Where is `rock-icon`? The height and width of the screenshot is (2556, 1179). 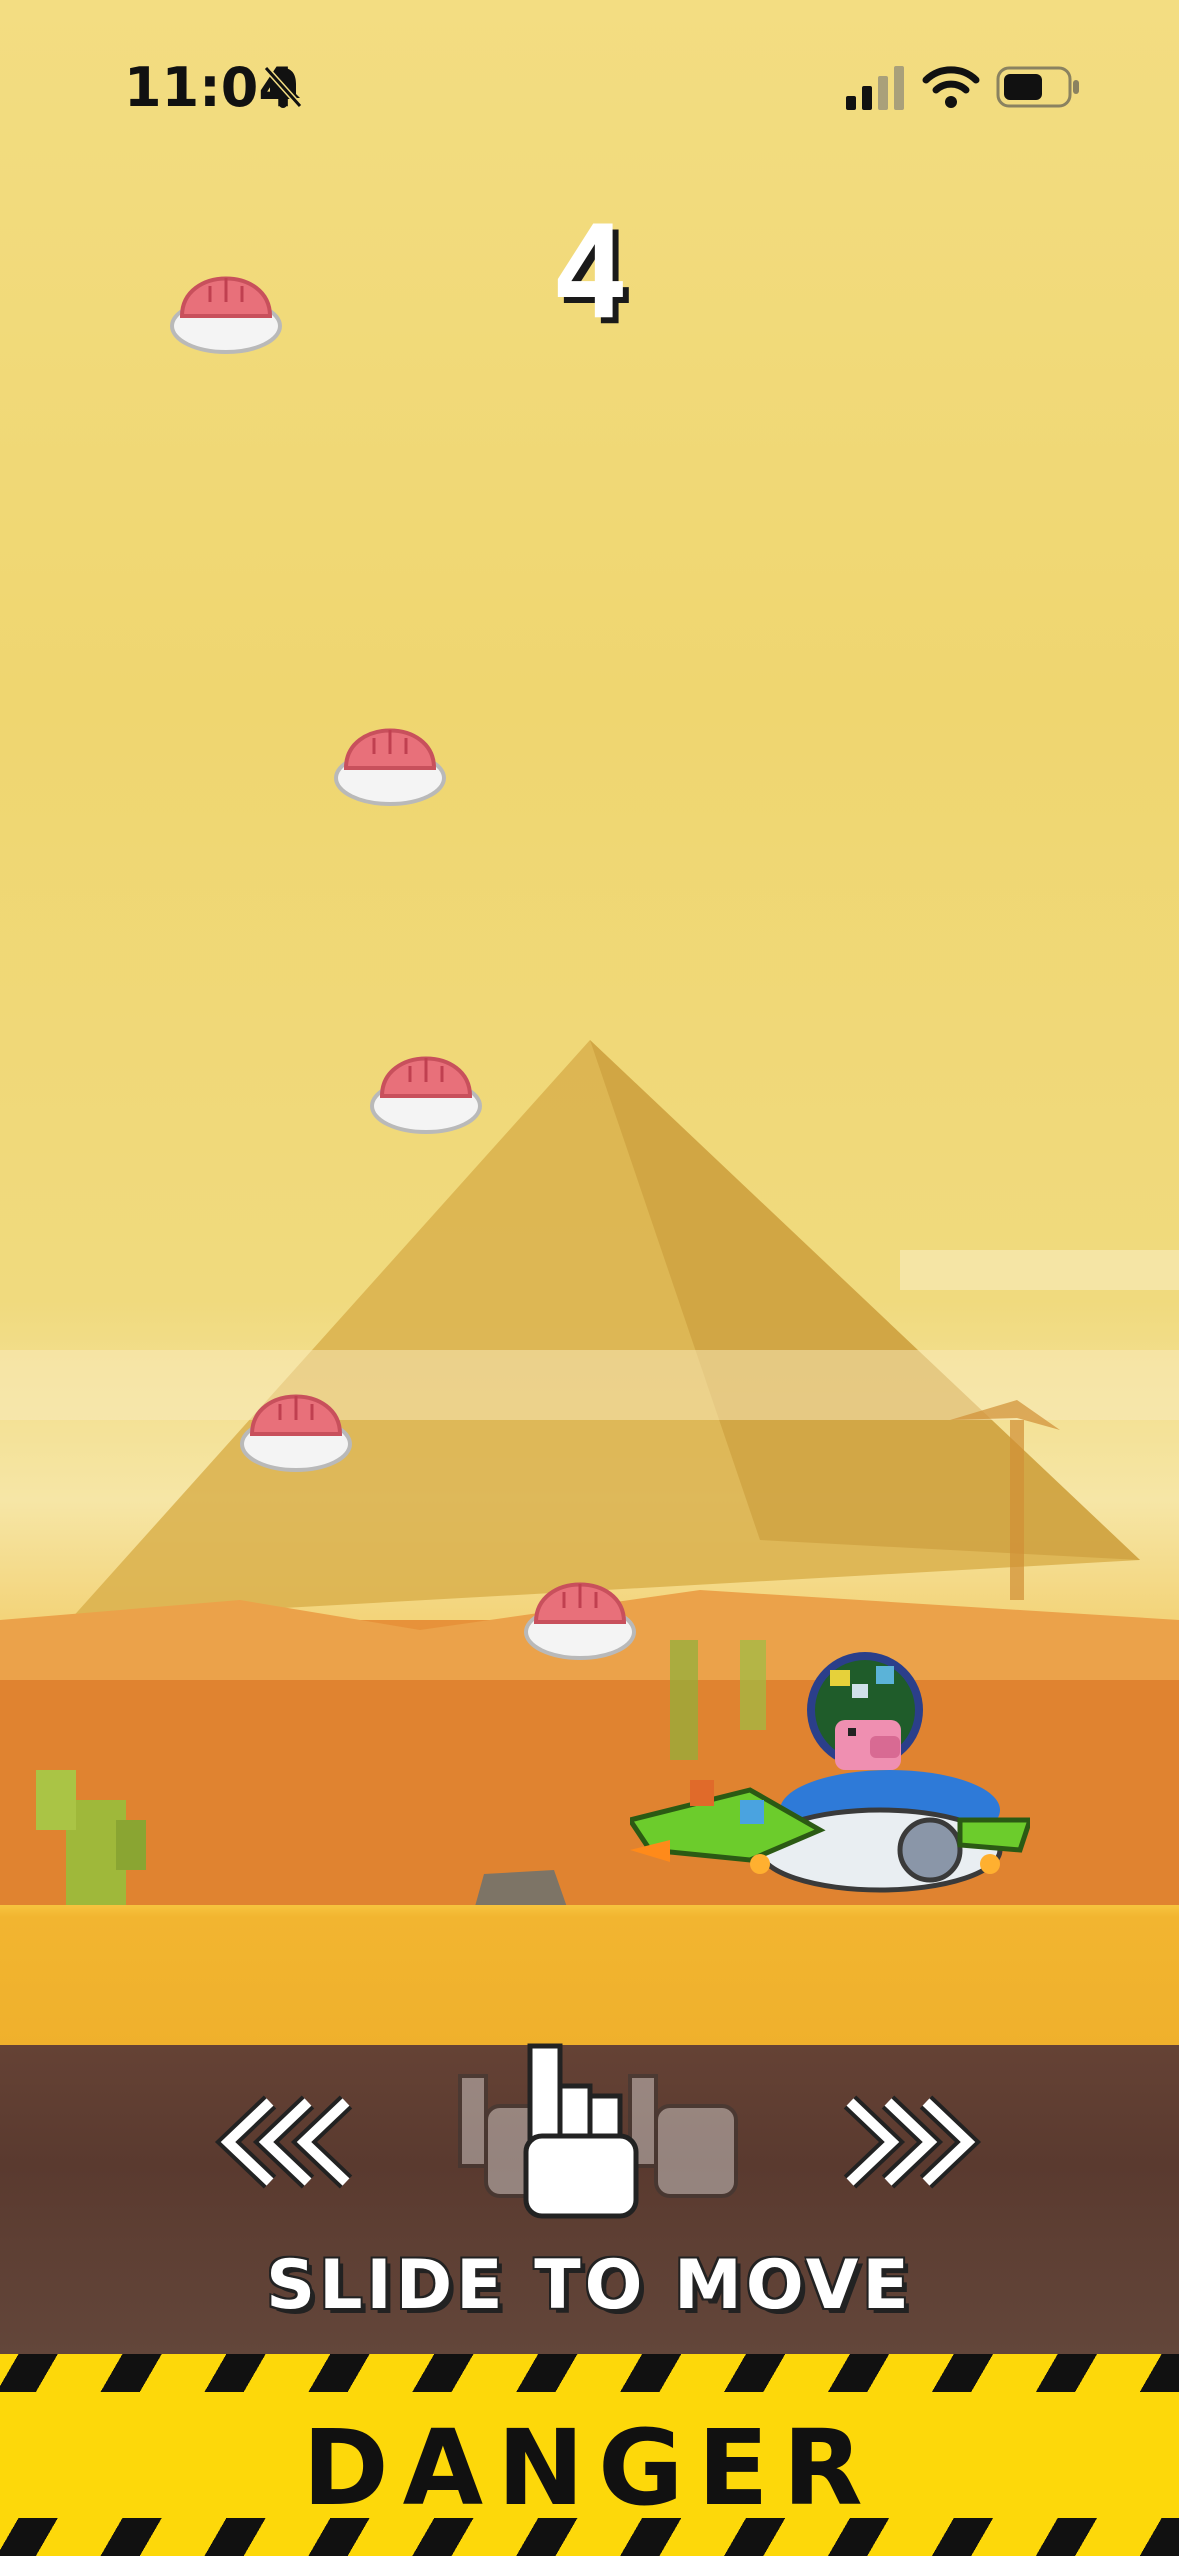
rock-icon is located at coordinates (521, 1890).